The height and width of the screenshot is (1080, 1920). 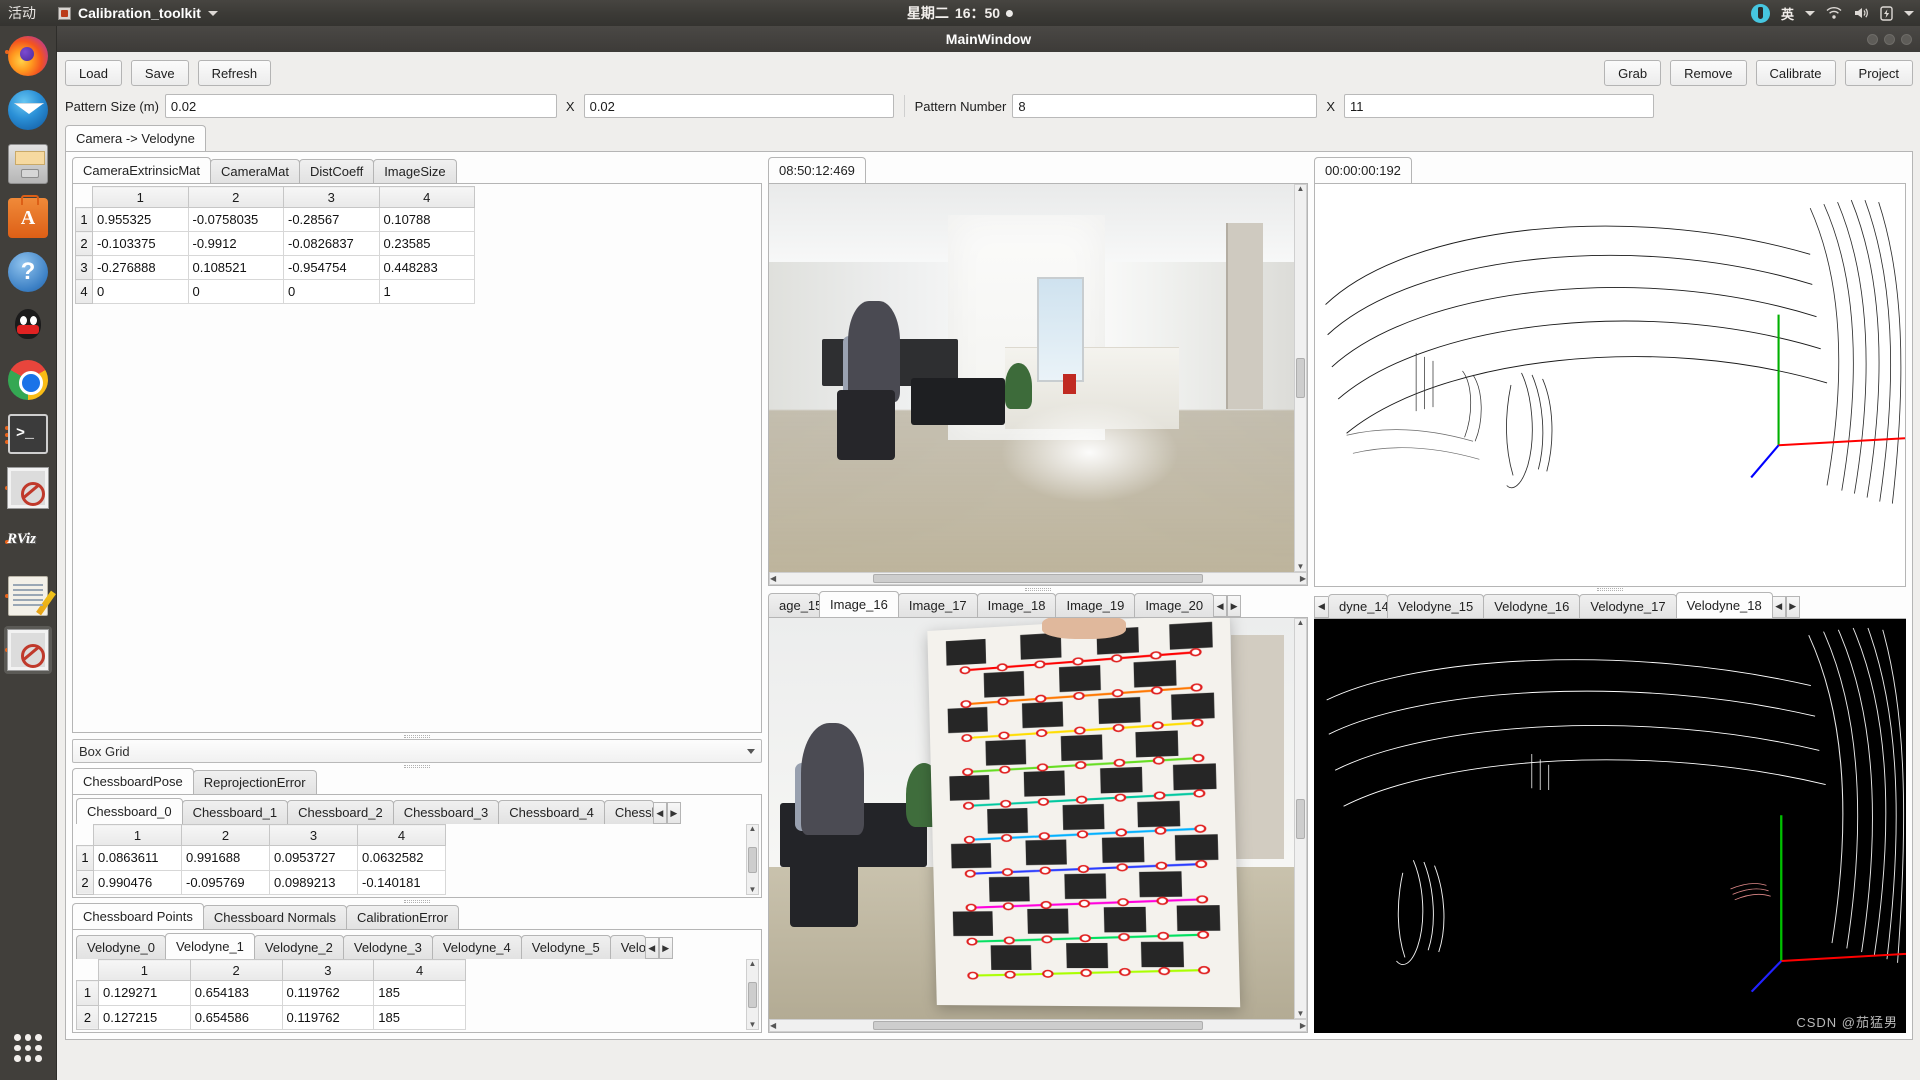 I want to click on chessboard-detection-image, so click(x=1031, y=818).